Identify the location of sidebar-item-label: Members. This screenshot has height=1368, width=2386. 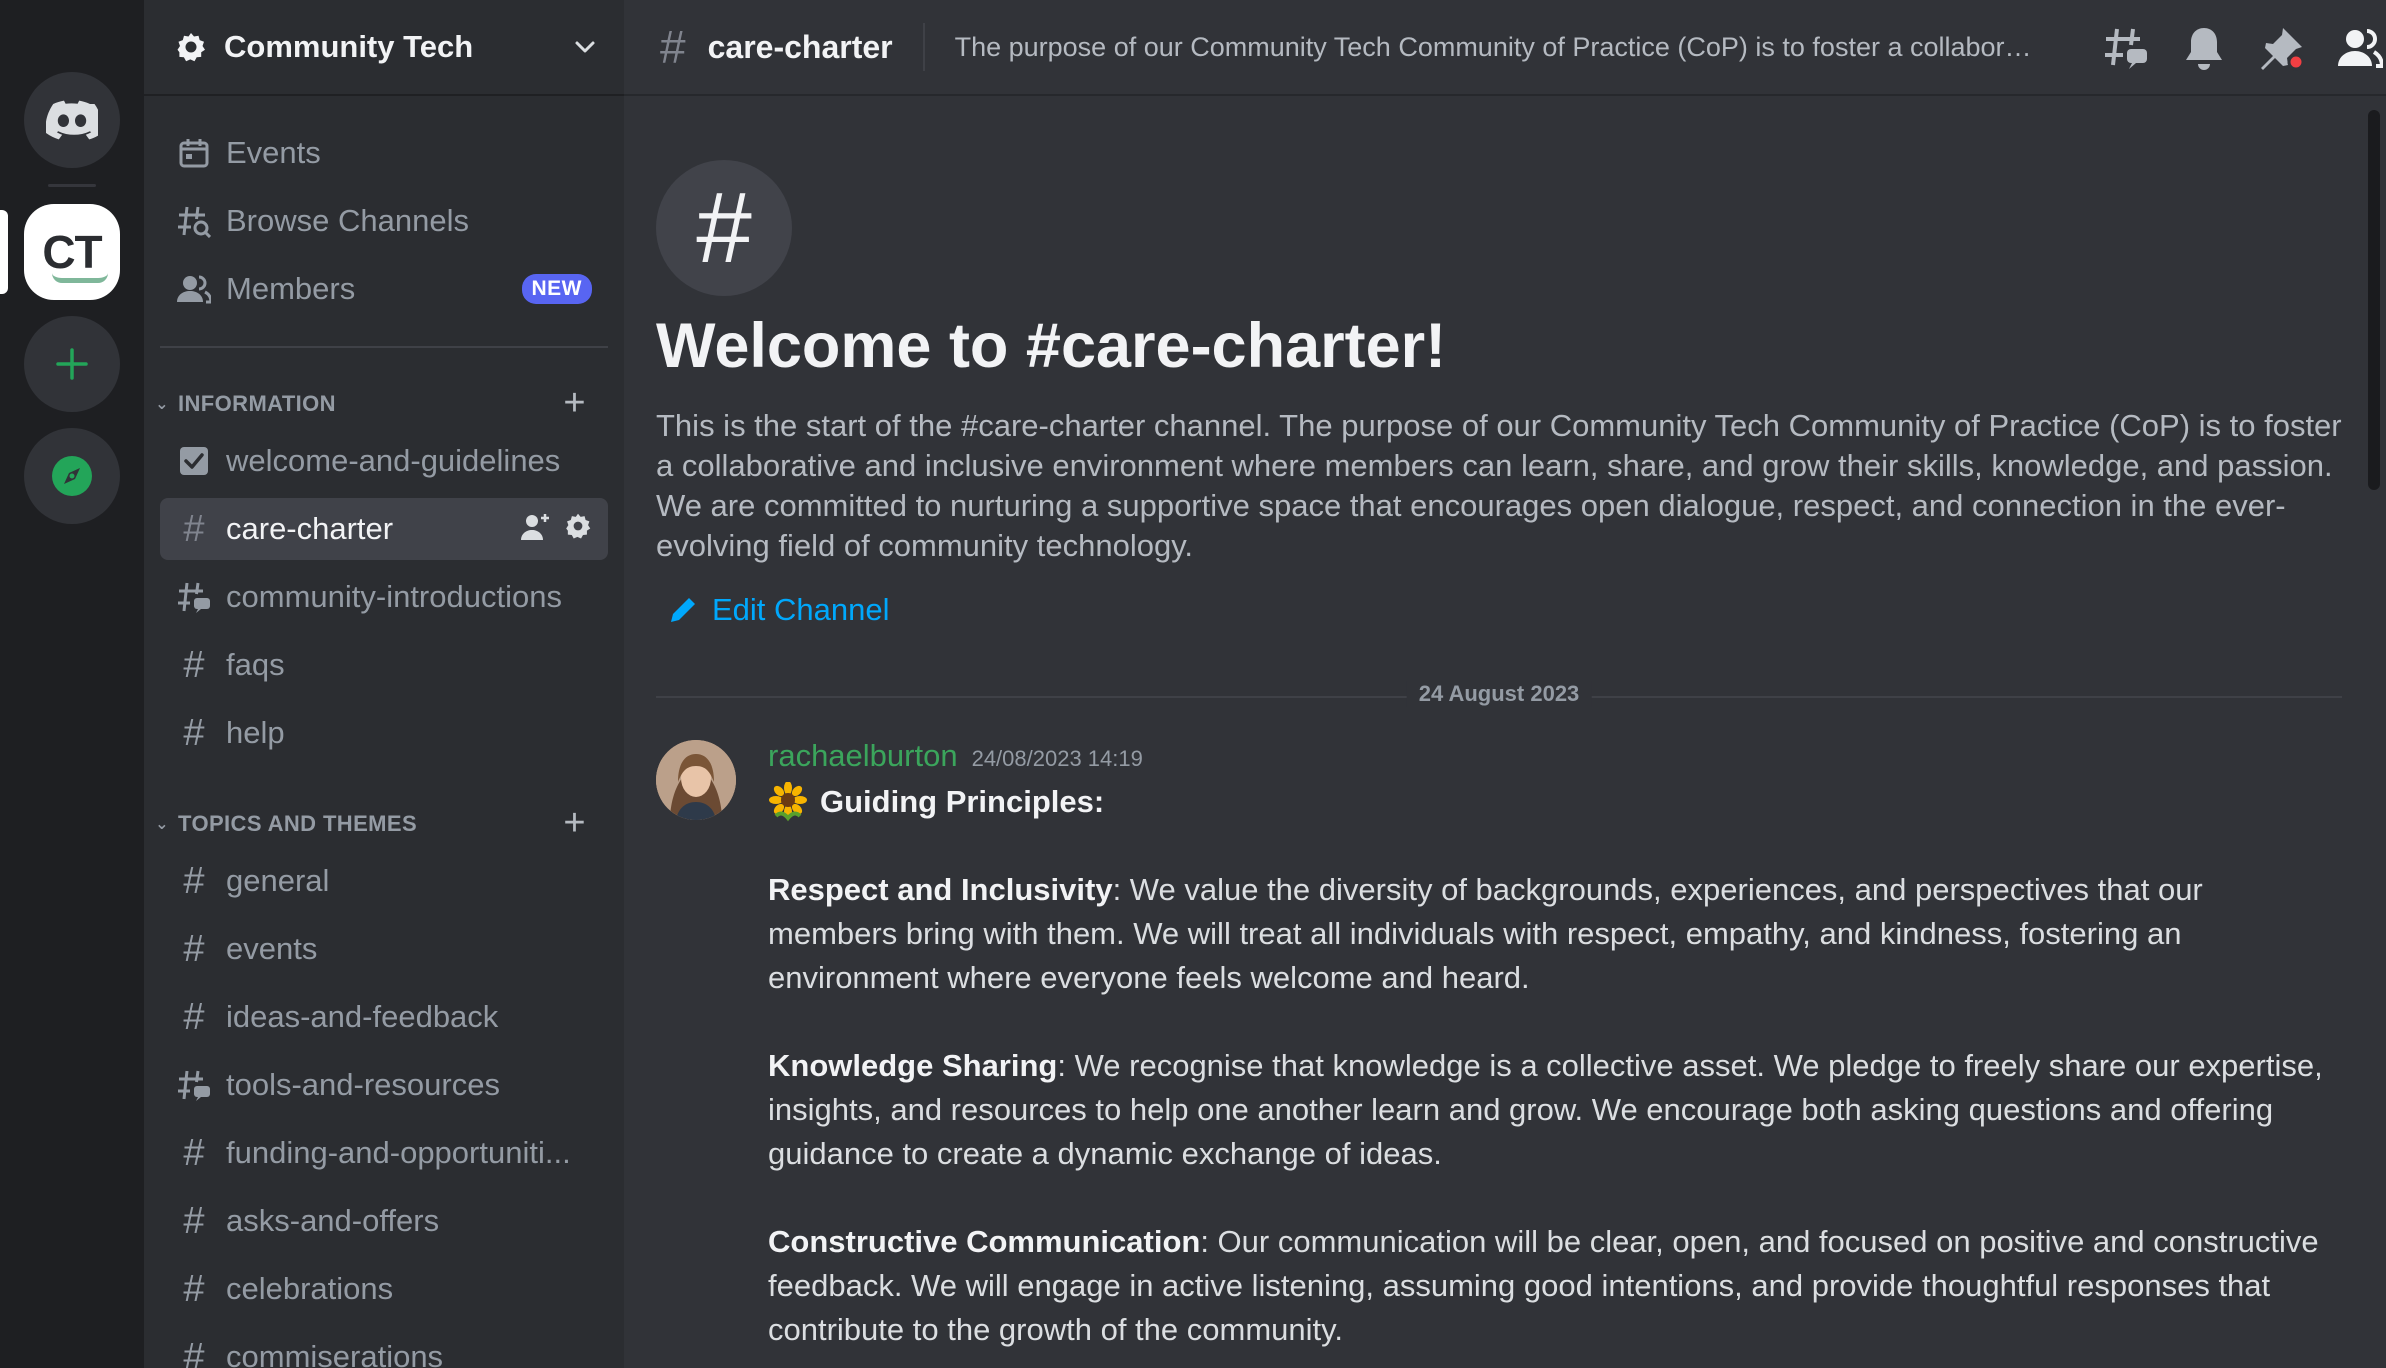
(291, 288).